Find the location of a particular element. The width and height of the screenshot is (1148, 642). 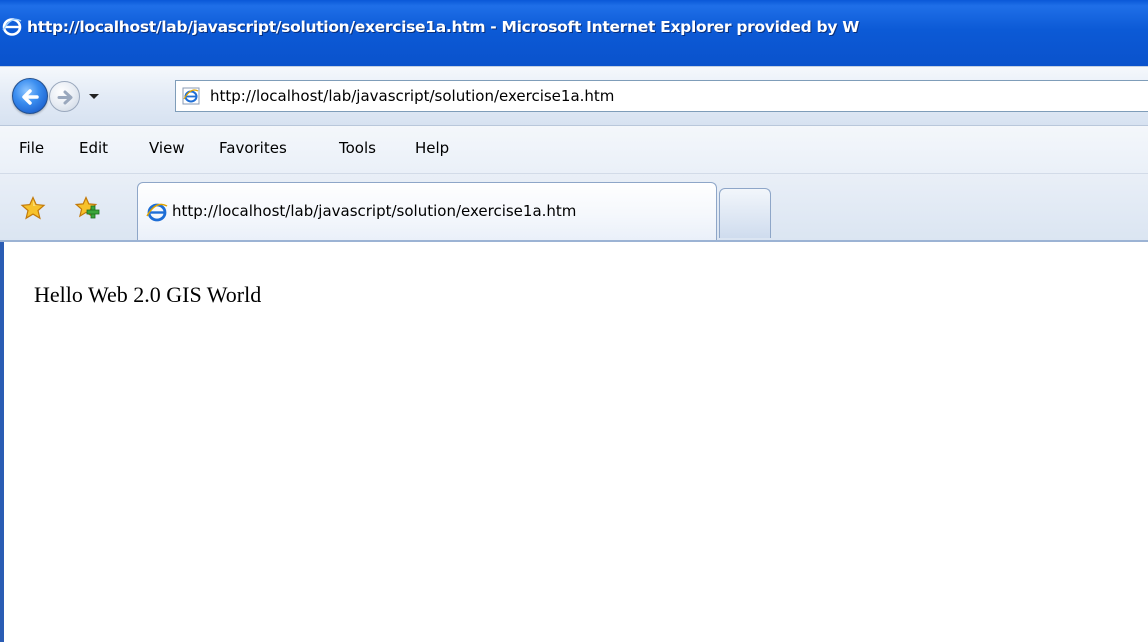

address-input is located at coordinates (679, 96).